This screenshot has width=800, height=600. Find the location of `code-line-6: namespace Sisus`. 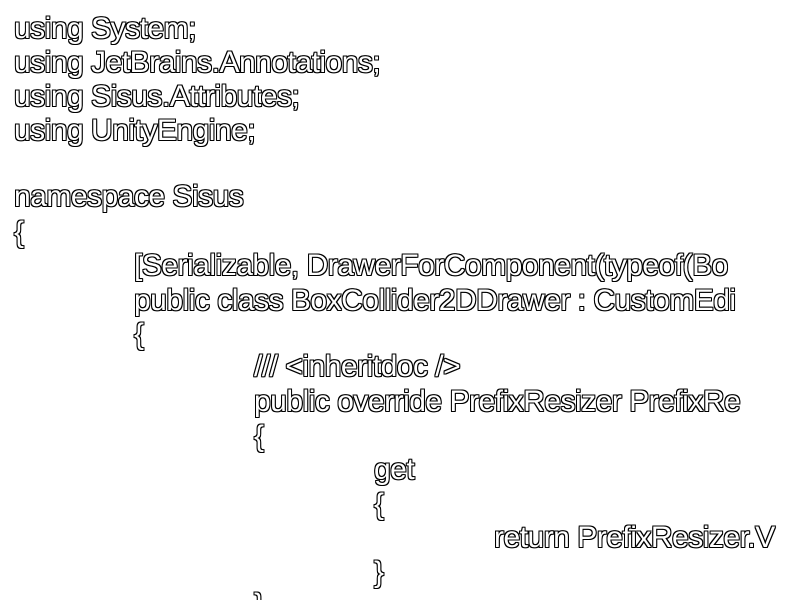

code-line-6: namespace Sisus is located at coordinates (129, 196).